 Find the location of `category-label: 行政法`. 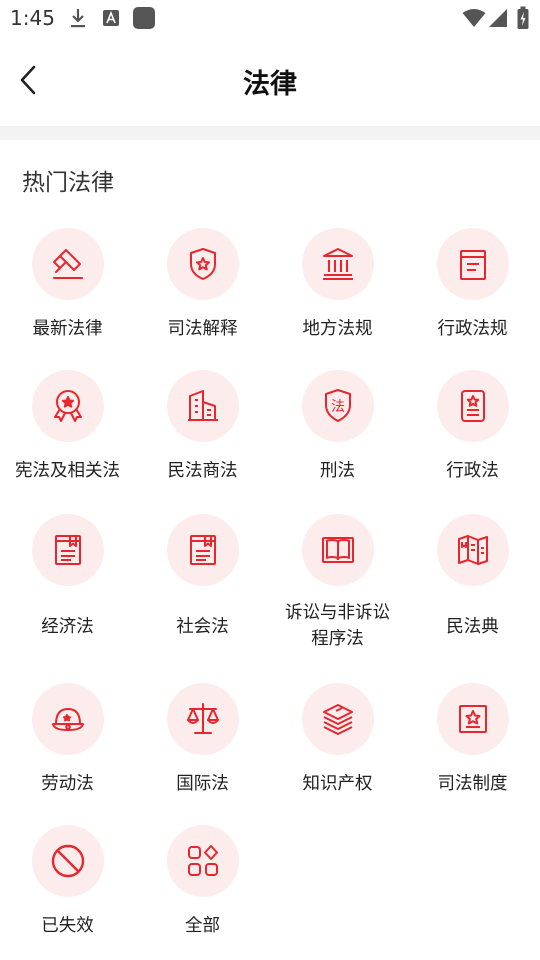

category-label: 行政法 is located at coordinates (472, 471).